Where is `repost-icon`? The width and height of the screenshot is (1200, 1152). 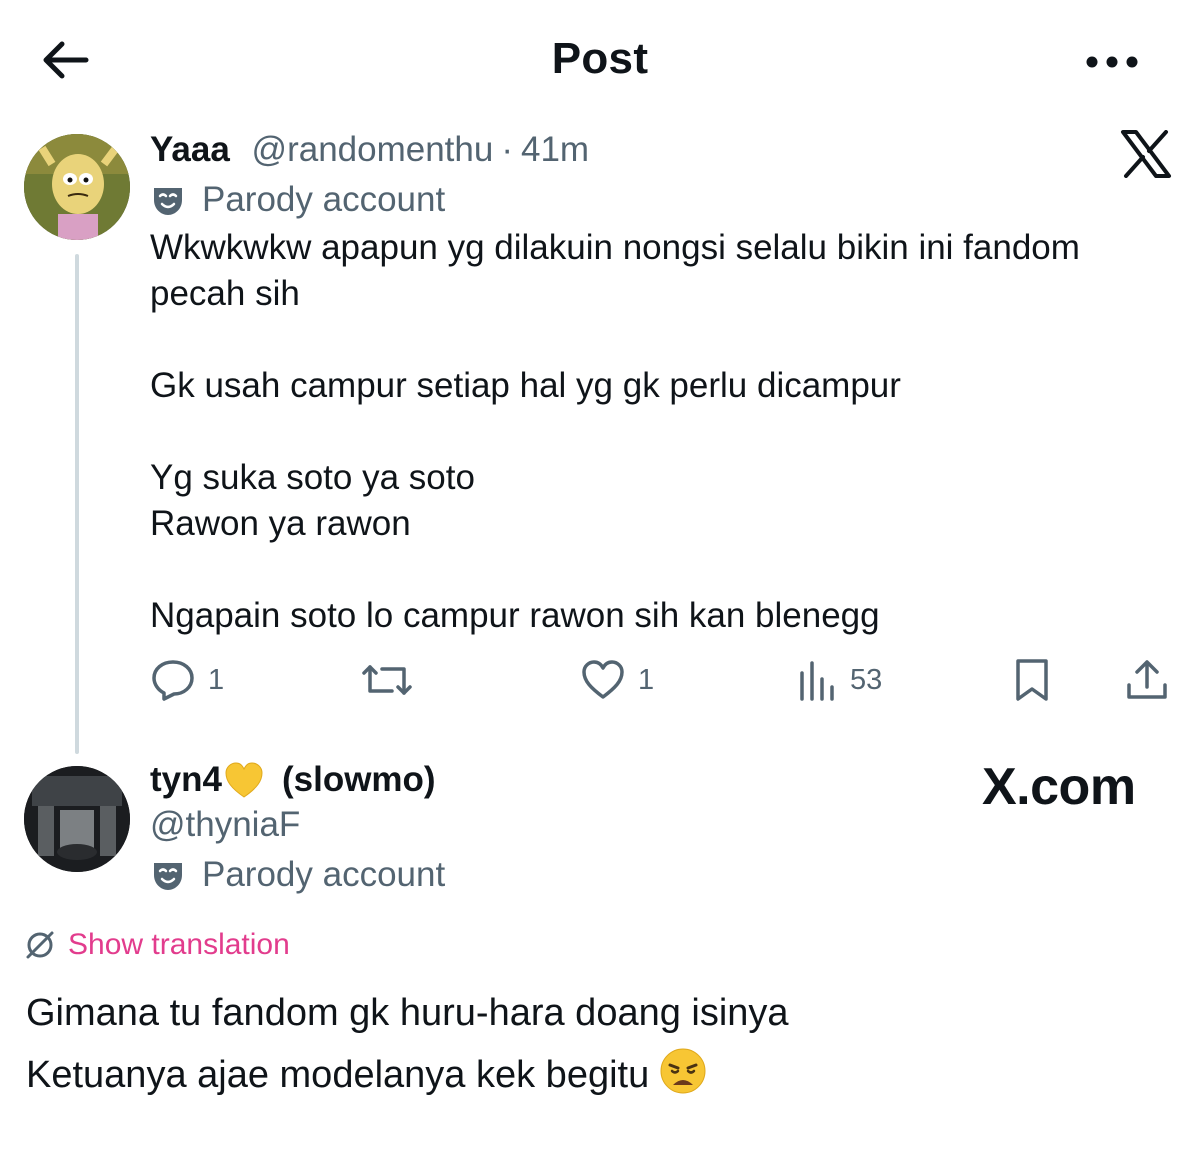
repost-icon is located at coordinates (387, 680).